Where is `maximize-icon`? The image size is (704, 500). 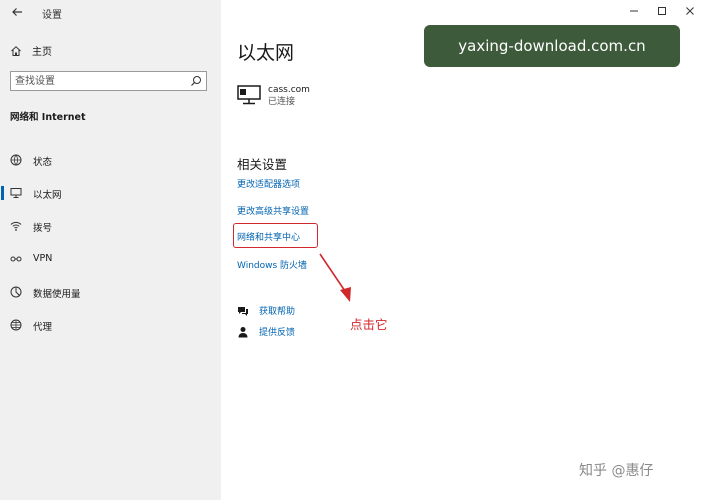 maximize-icon is located at coordinates (662, 11).